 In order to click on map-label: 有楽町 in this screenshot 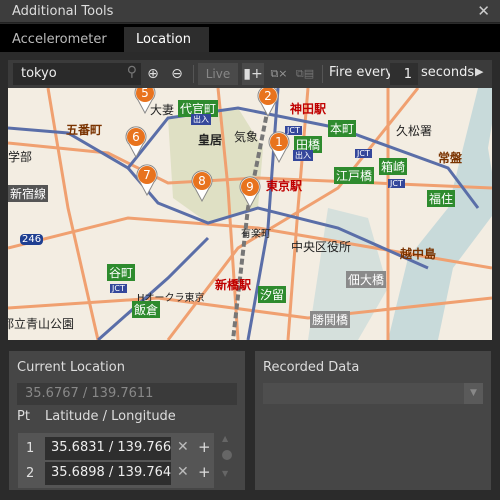, I will do `click(256, 234)`.